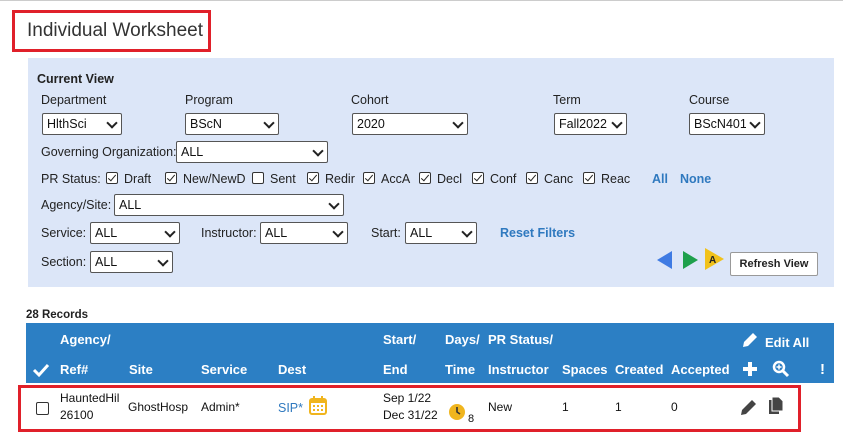 Image resolution: width=843 pixels, height=438 pixels. What do you see at coordinates (425, 178) in the screenshot?
I see `pr-status-decl-checkbox` at bounding box center [425, 178].